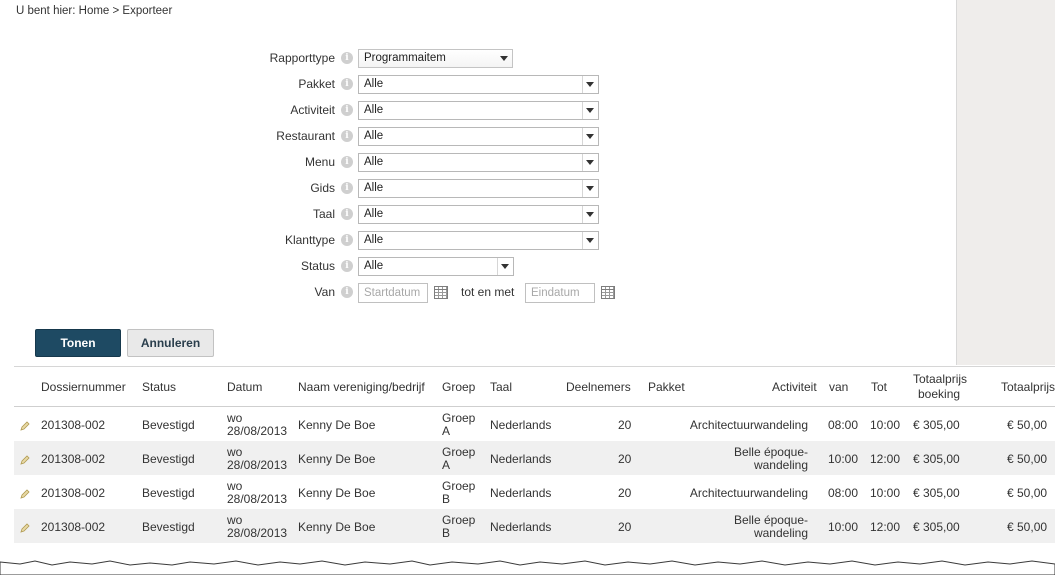  Describe the element at coordinates (879, 387) in the screenshot. I see `col-tot: Tot` at that location.